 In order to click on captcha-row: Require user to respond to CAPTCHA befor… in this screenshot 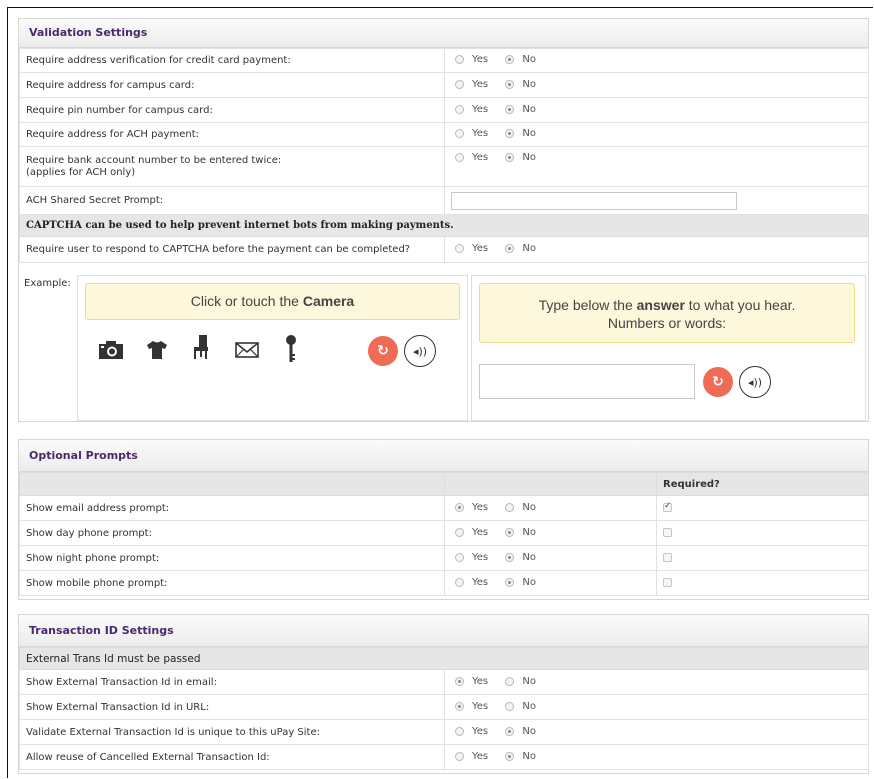, I will do `click(444, 249)`.